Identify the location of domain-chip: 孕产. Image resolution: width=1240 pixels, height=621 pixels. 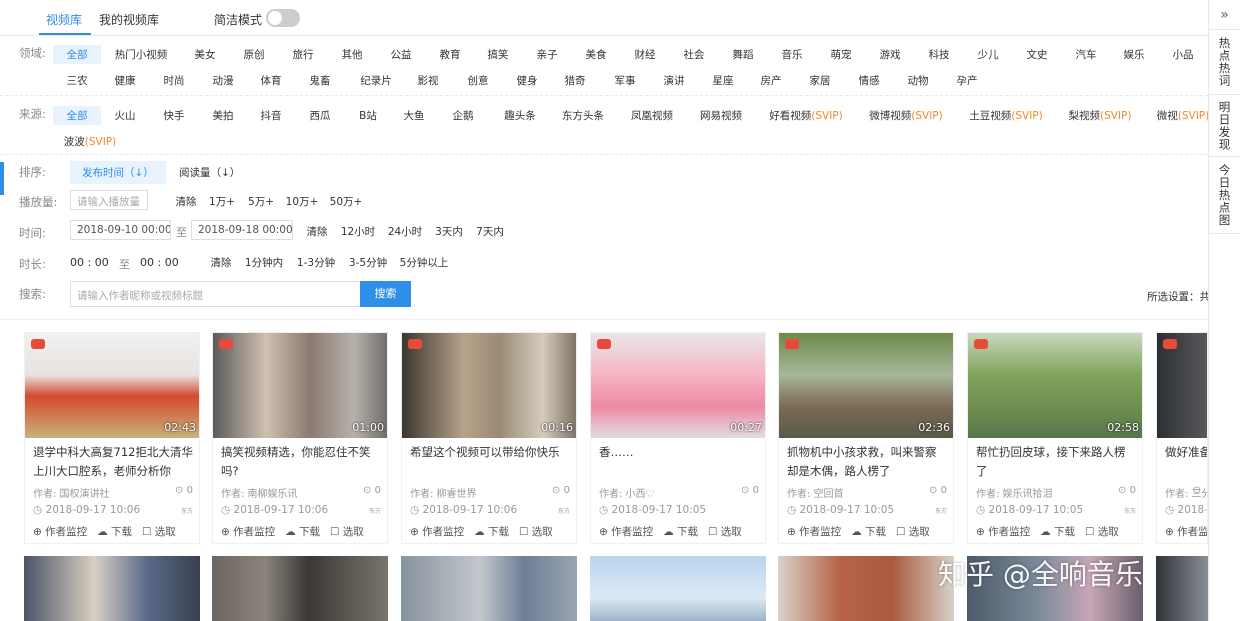
(967, 80).